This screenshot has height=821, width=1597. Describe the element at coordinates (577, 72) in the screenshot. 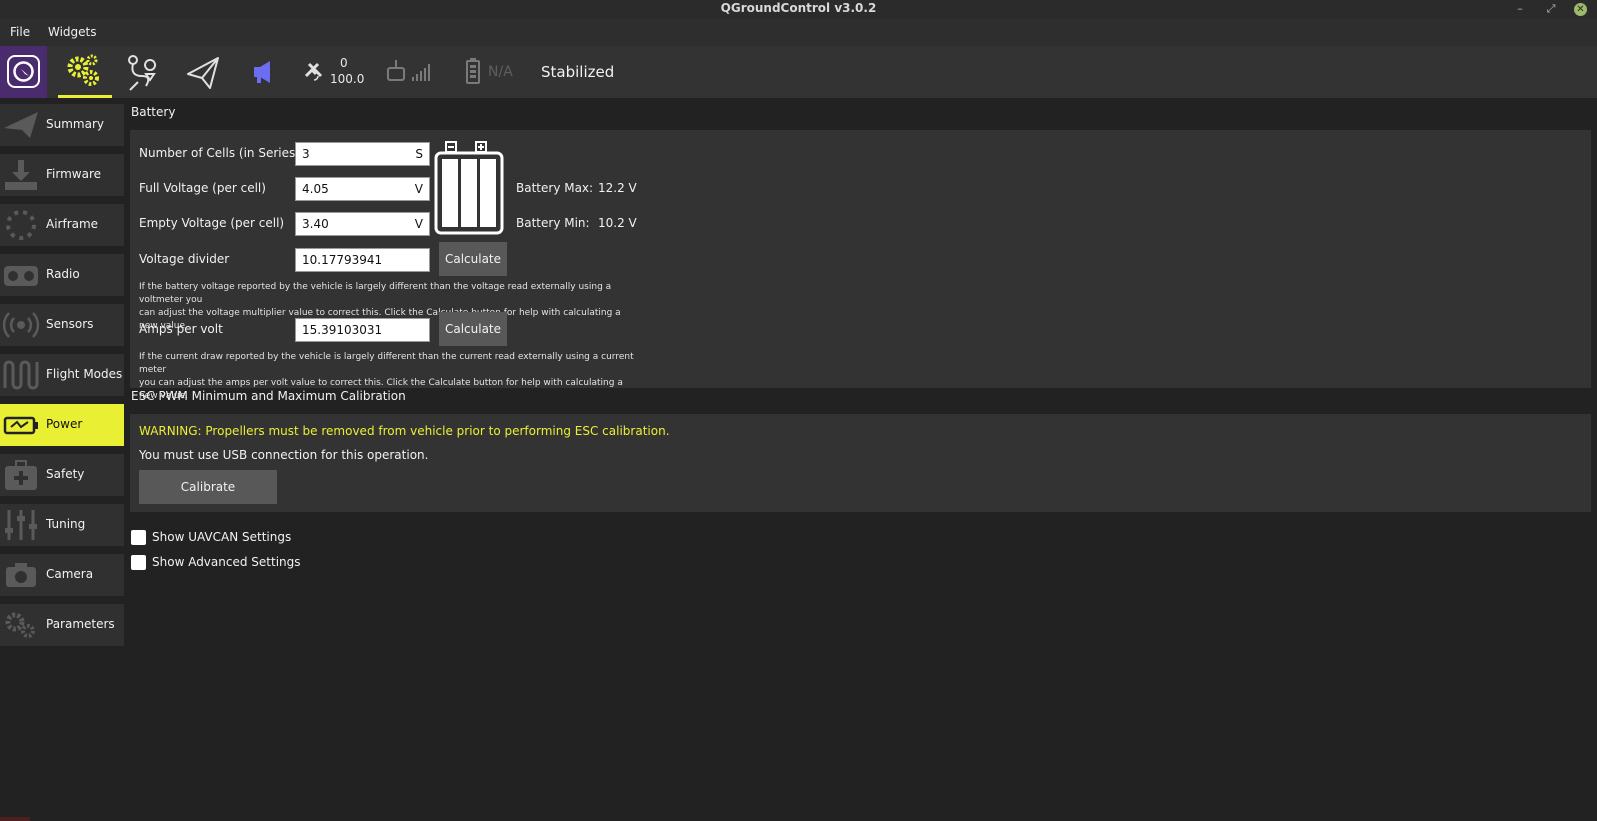

I see `flight-mode-selector: Stabilized` at that location.